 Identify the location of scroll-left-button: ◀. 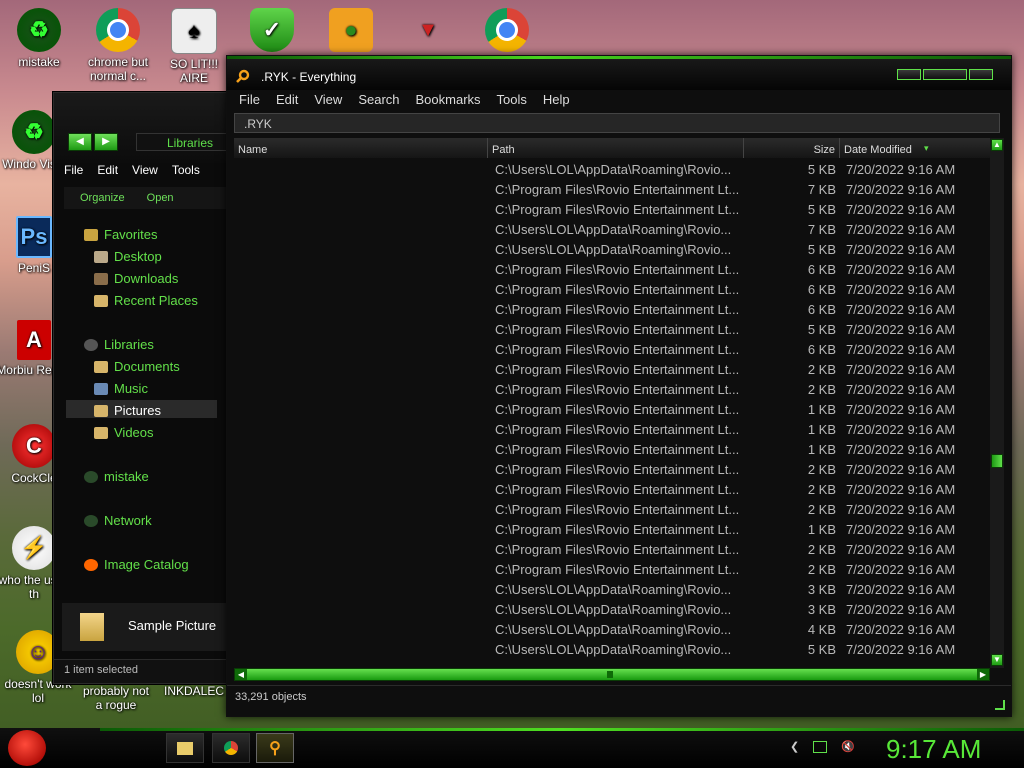
(241, 674).